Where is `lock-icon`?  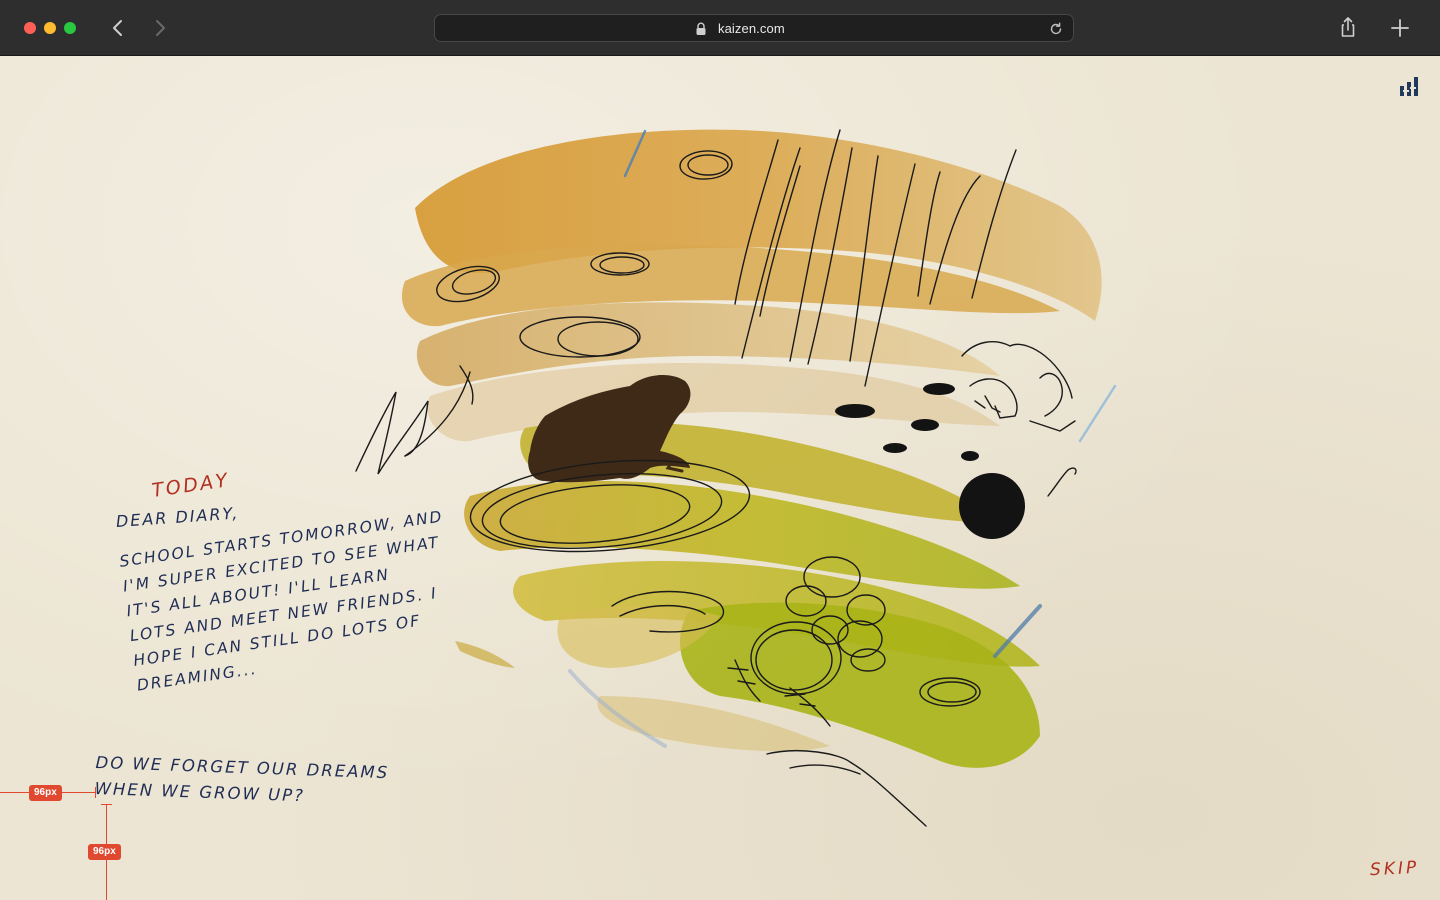
lock-icon is located at coordinates (701, 28).